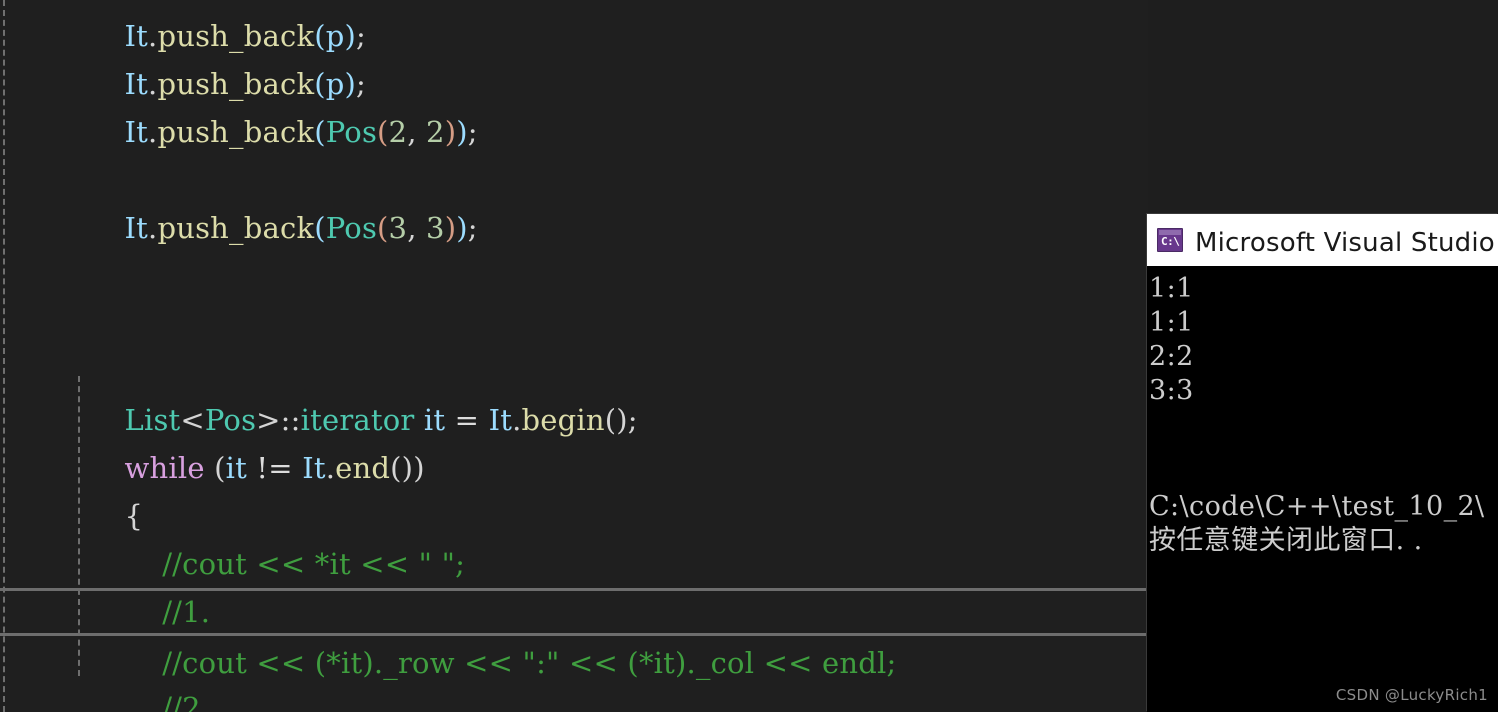  I want to click on console-icon-prompt-glyph: C:\, so click(1170, 241).